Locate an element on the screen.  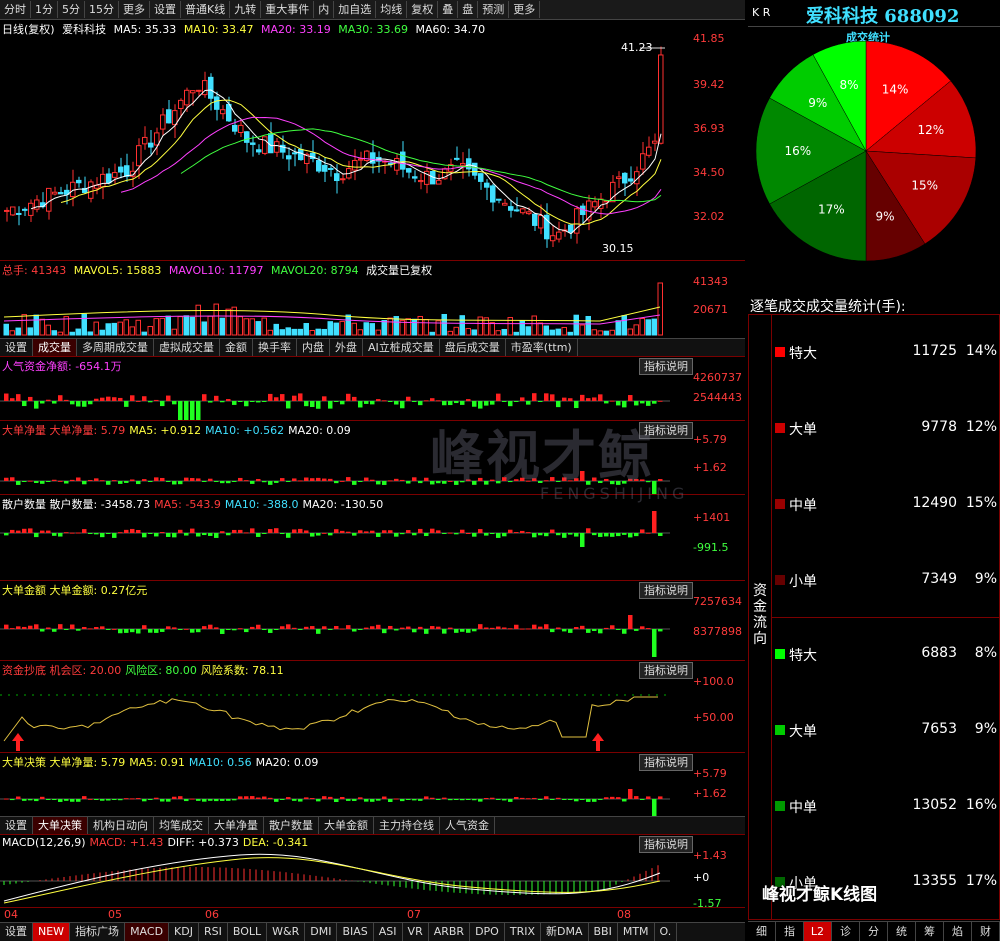
indicator-tab-8: DMI is located at coordinates (321, 932).